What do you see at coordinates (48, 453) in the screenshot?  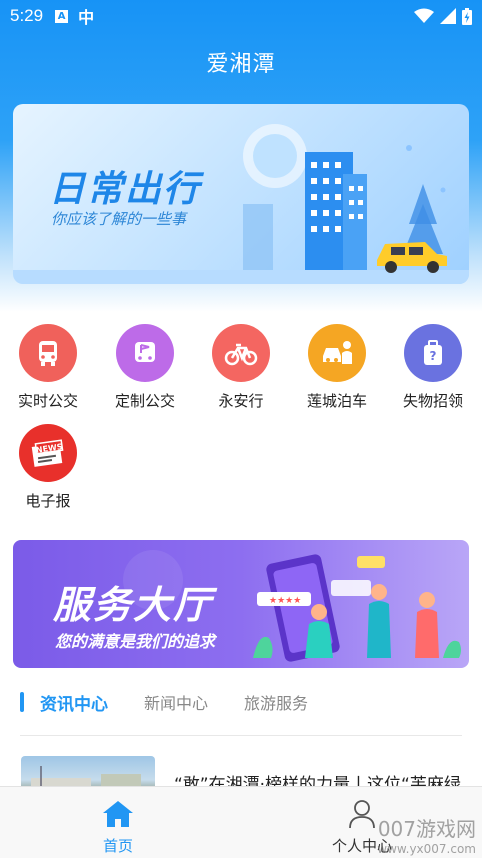 I see `newspaper-icon: NEWS` at bounding box center [48, 453].